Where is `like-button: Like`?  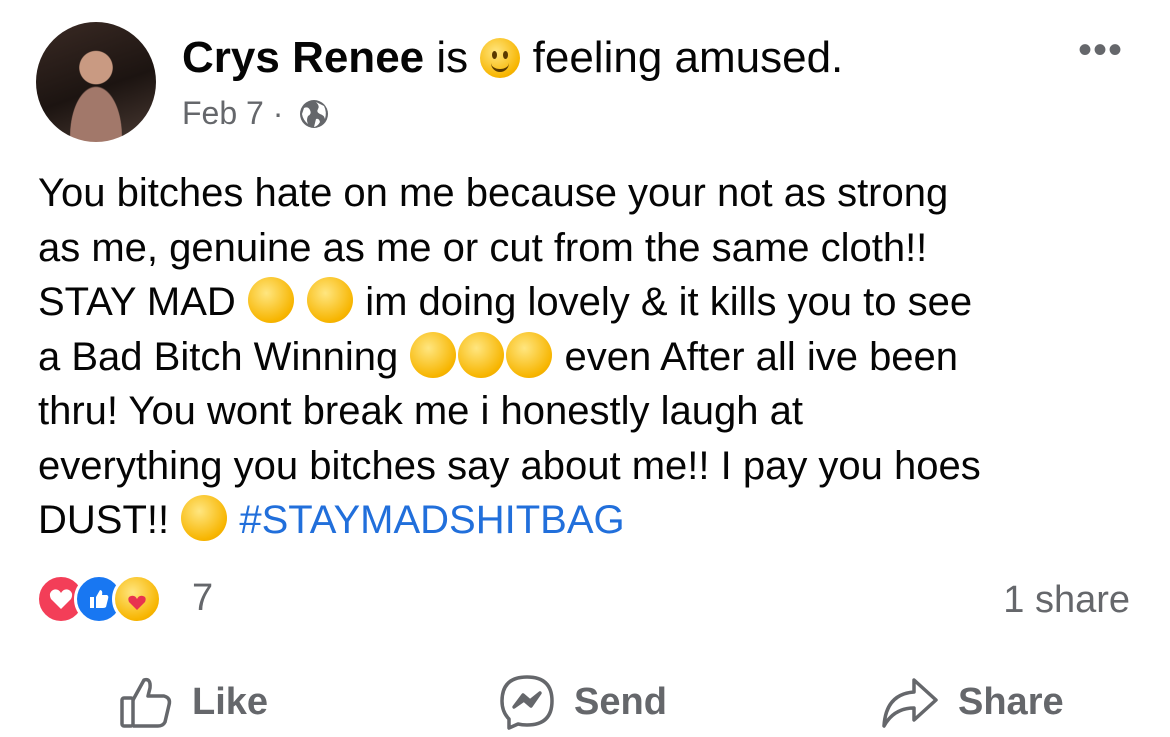
like-button: Like is located at coordinates (193, 702).